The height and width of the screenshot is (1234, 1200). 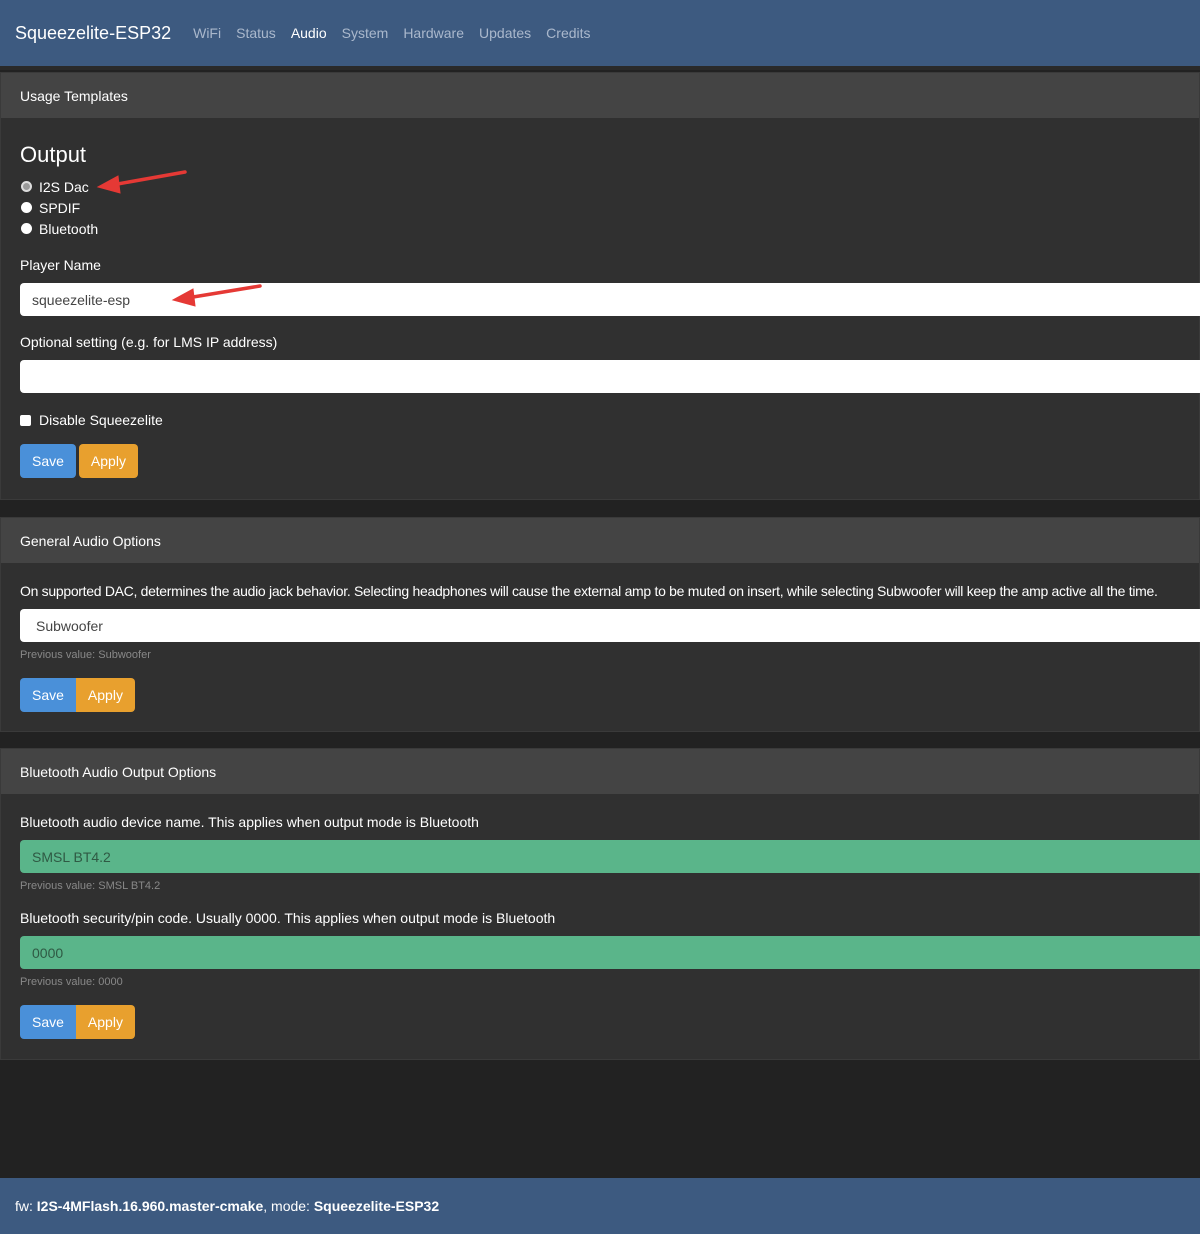 I want to click on player-name-input: squeezelite-esp, so click(x=610, y=299).